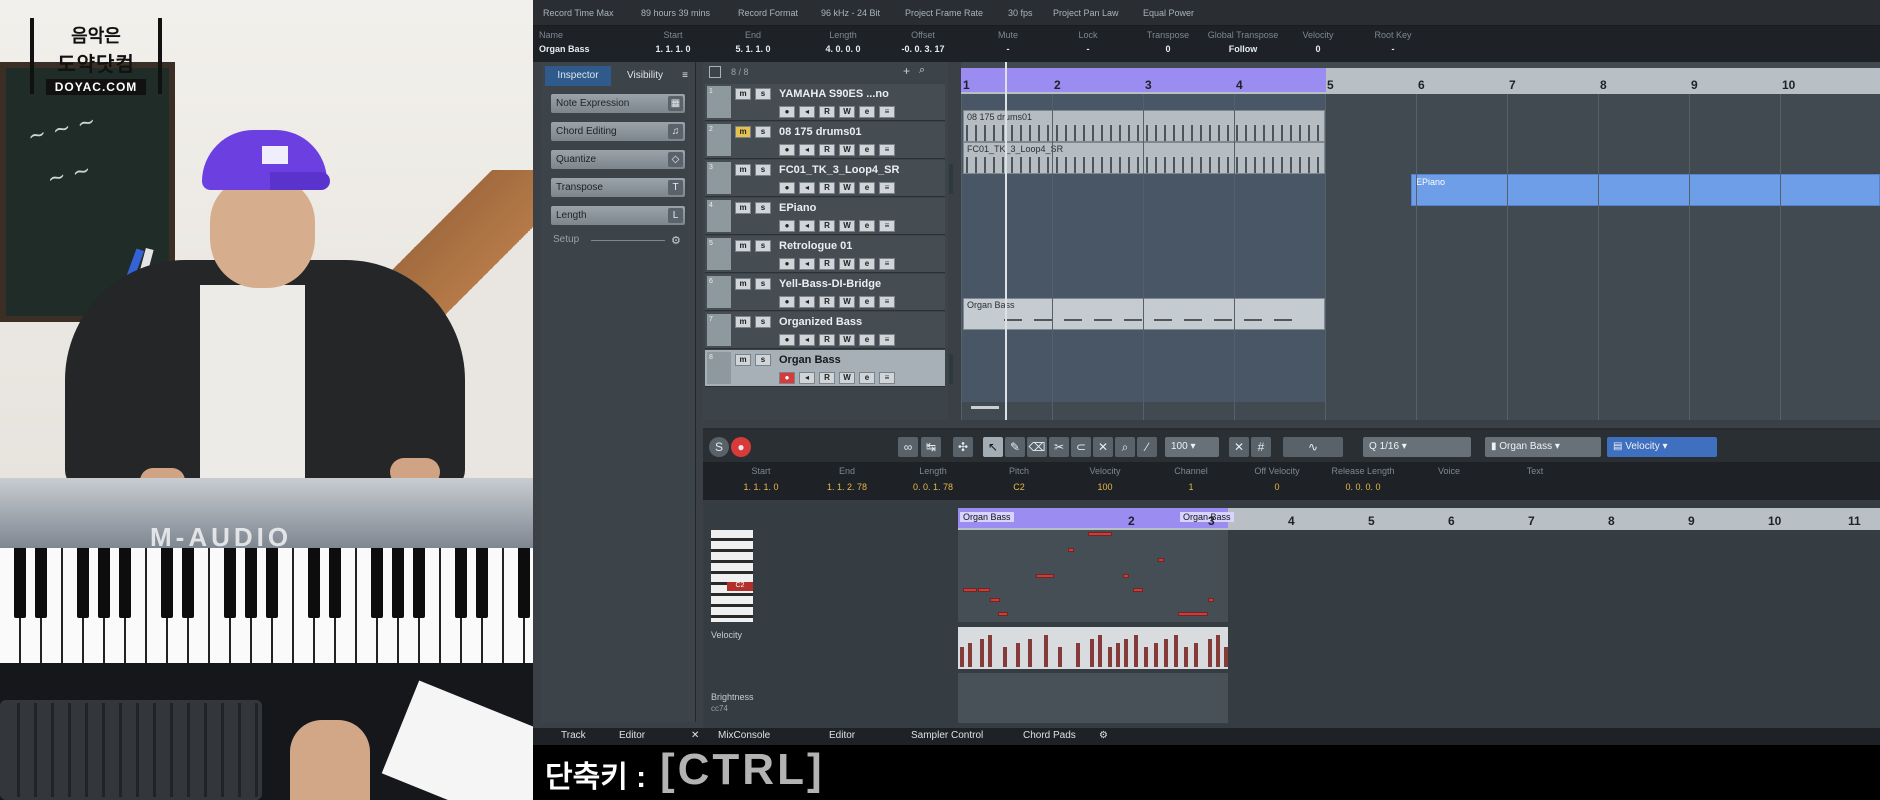 Image resolution: width=1880 pixels, height=800 pixels. I want to click on quantize-dropdown: Q 1/16 ▾, so click(1417, 447).